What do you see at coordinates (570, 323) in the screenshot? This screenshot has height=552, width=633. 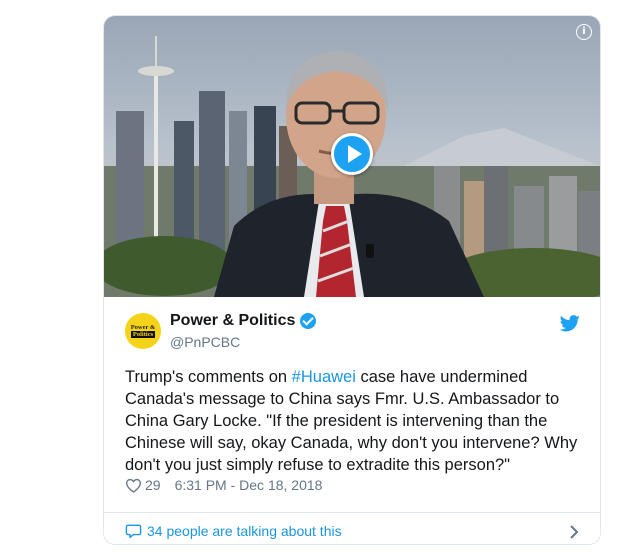 I see `twitter-bird-icon` at bounding box center [570, 323].